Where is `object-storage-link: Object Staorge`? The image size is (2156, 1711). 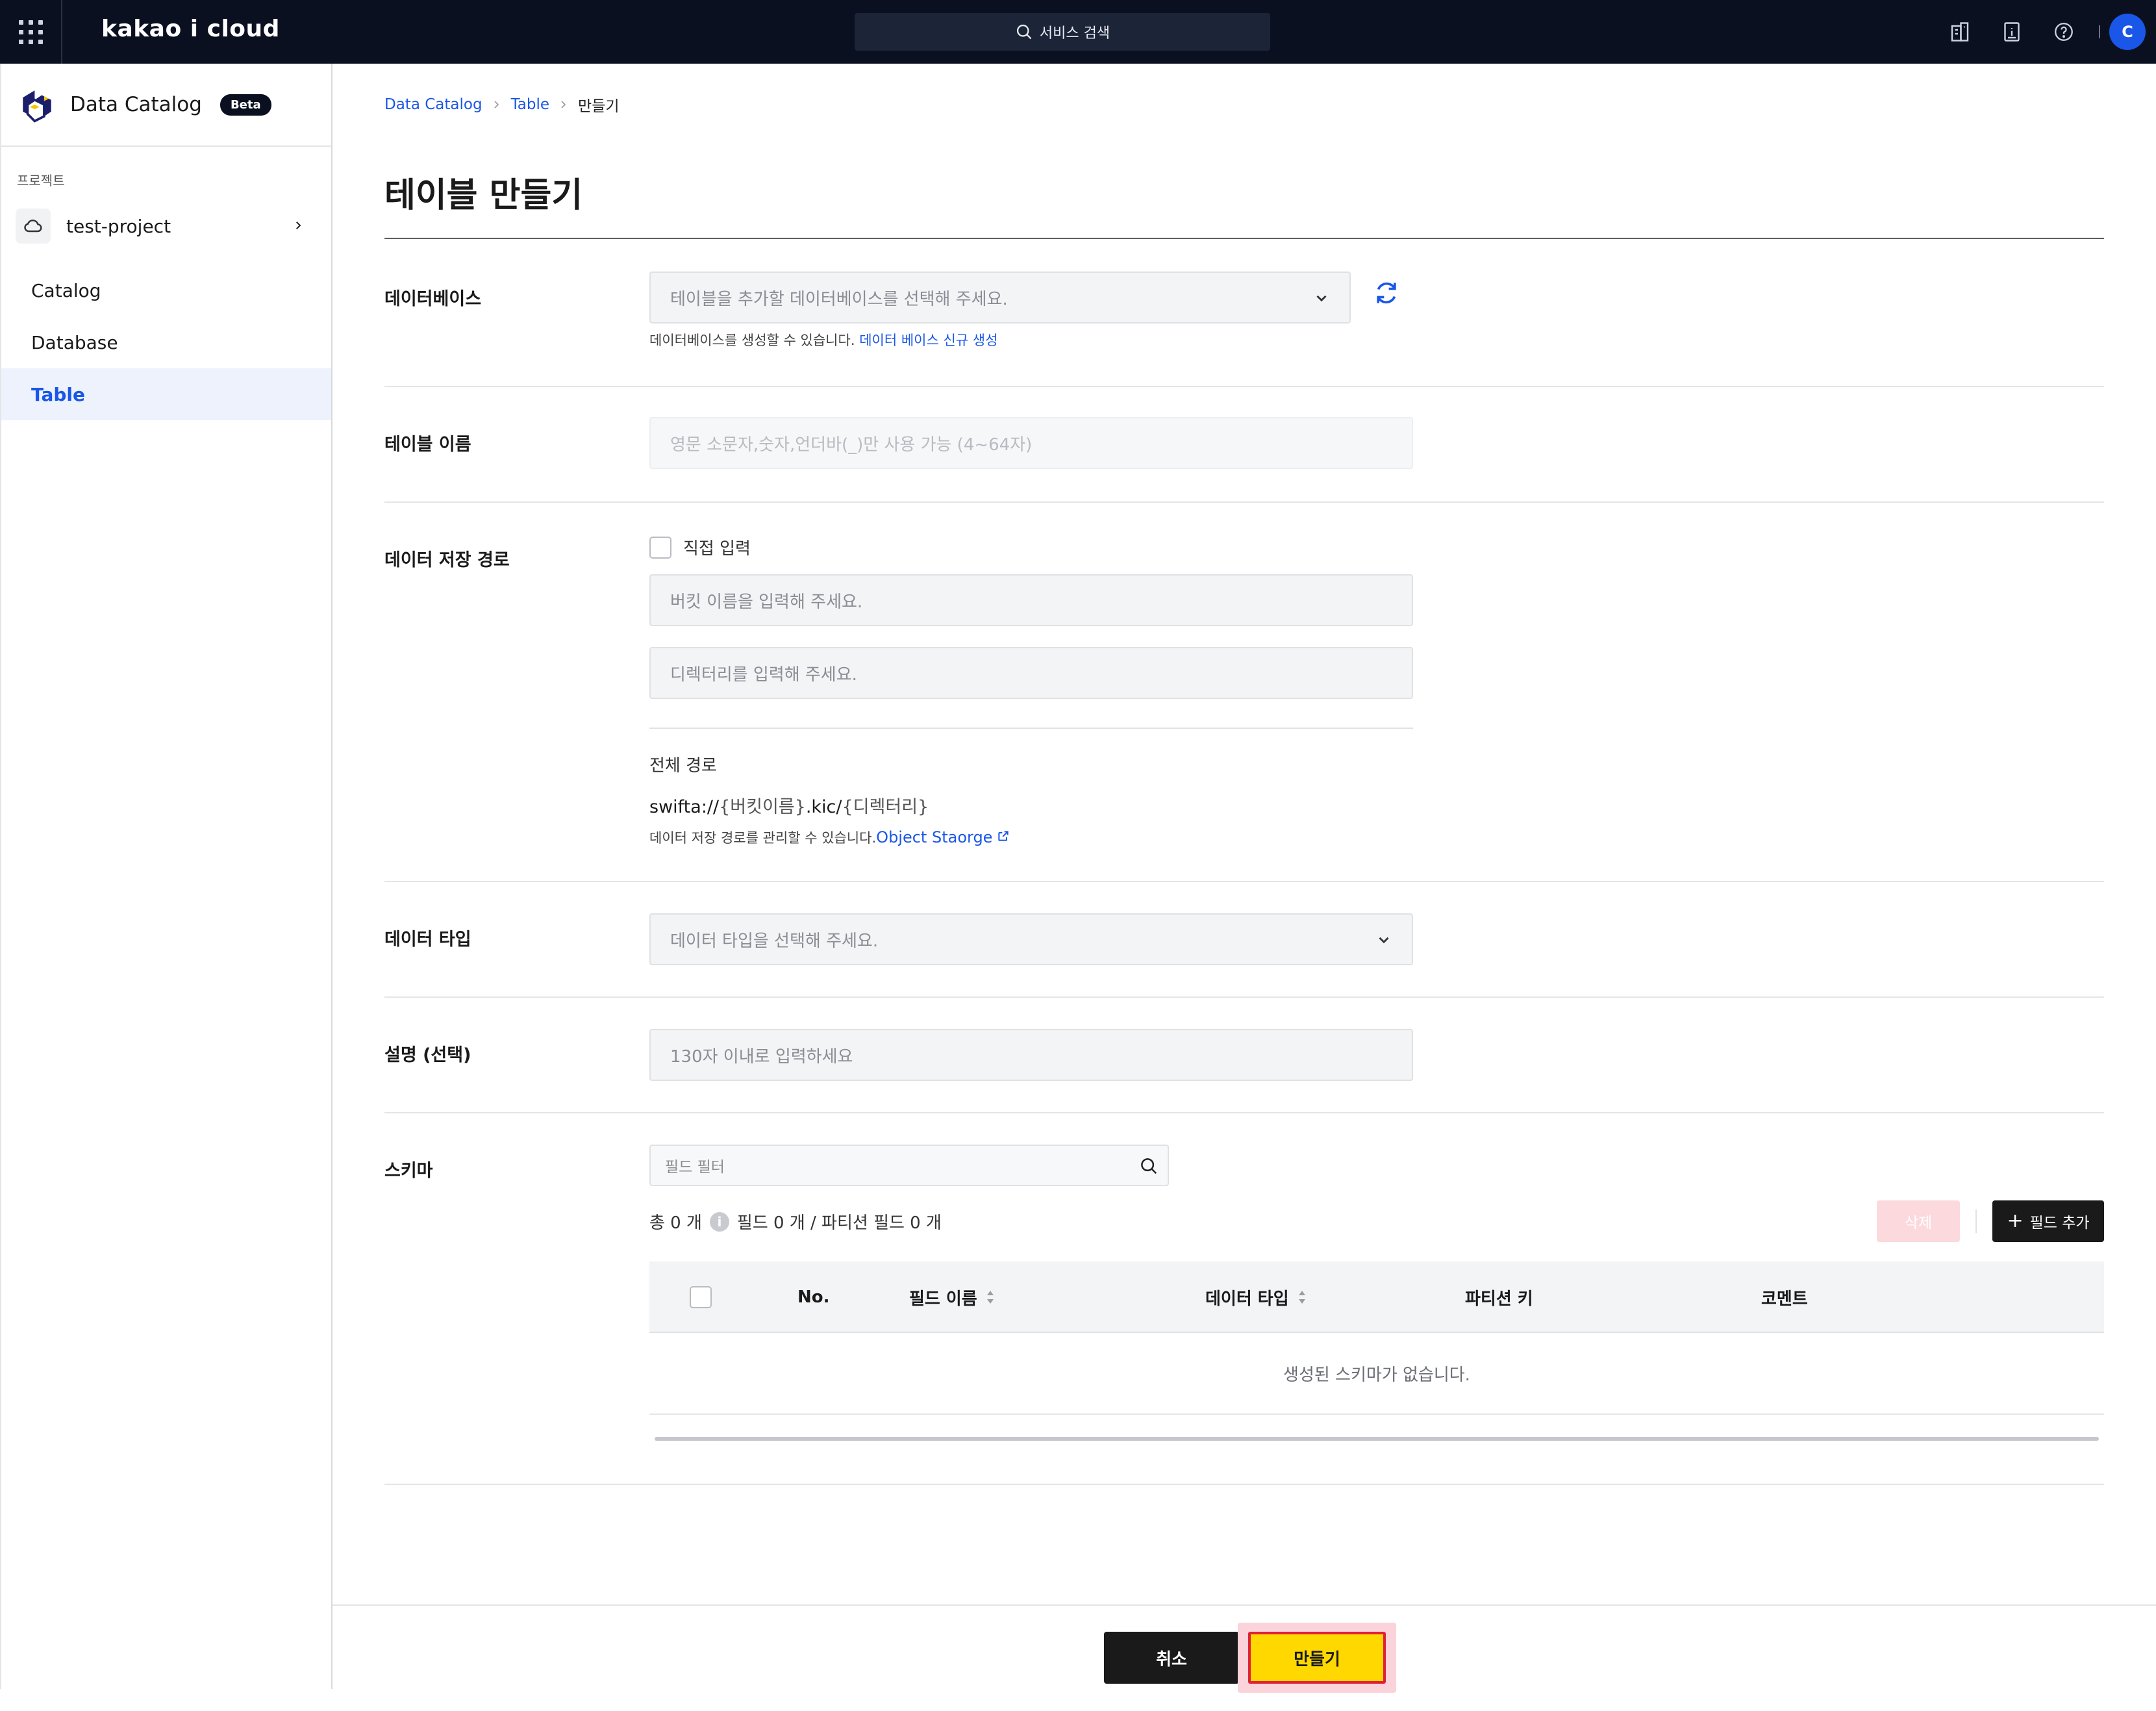
object-storage-link: Object Staorge is located at coordinates (934, 837).